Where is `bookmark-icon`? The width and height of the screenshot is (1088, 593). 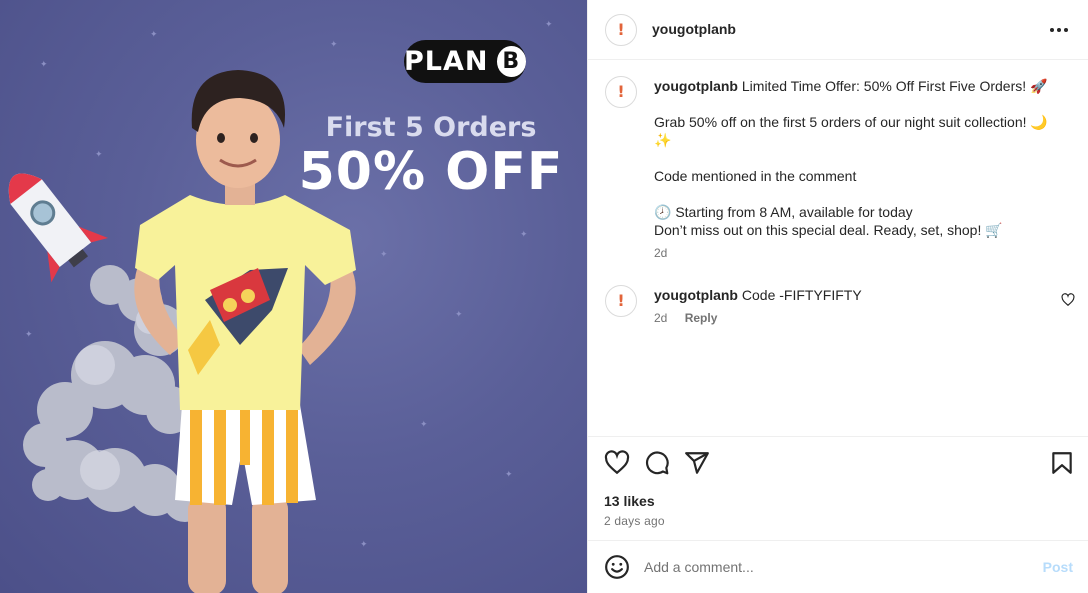 bookmark-icon is located at coordinates (1062, 463).